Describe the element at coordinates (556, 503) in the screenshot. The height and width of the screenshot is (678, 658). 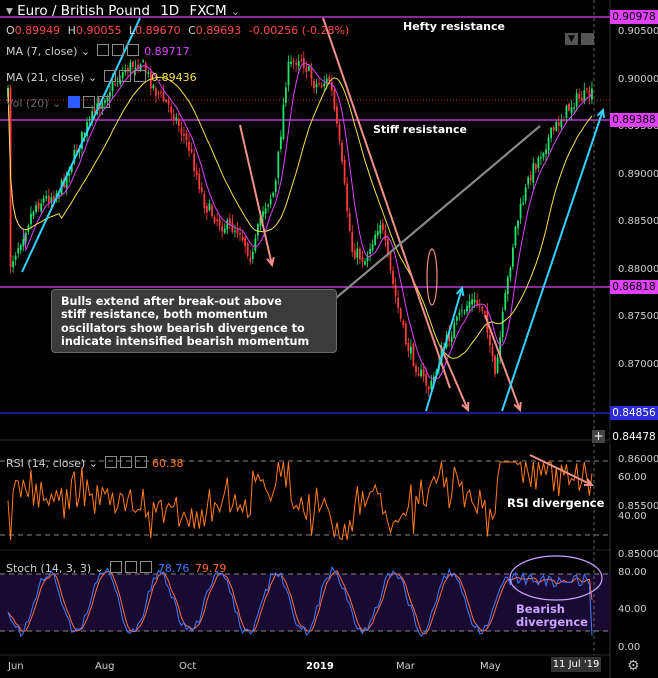
I see `rsi-divergence-label: RSI divergence` at that location.